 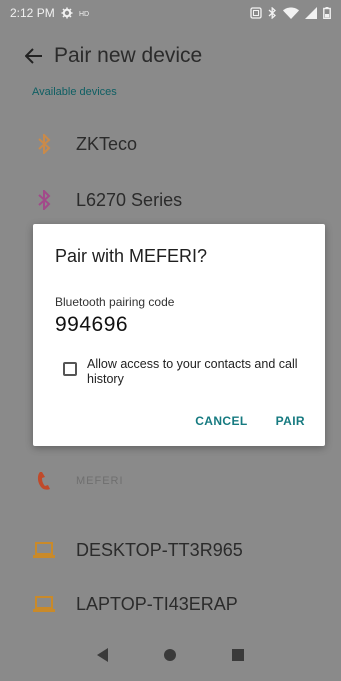 What do you see at coordinates (327, 13) in the screenshot?
I see `battery-icon` at bounding box center [327, 13].